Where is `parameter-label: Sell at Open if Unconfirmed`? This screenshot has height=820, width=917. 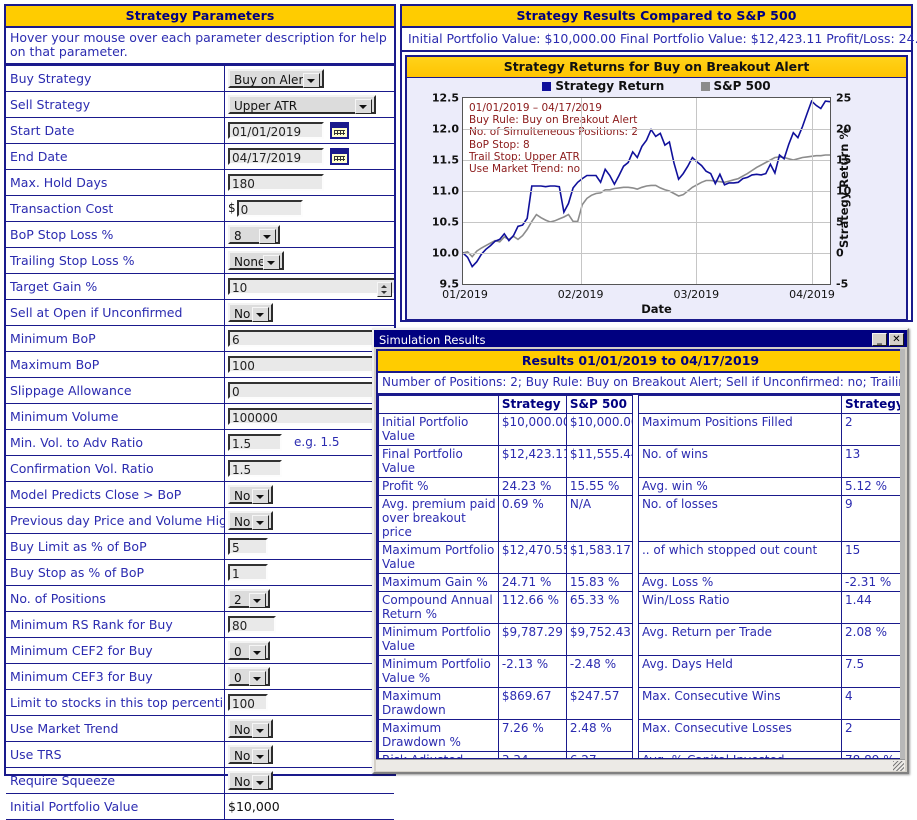 parameter-label: Sell at Open if Unconfirmed is located at coordinates (115, 312).